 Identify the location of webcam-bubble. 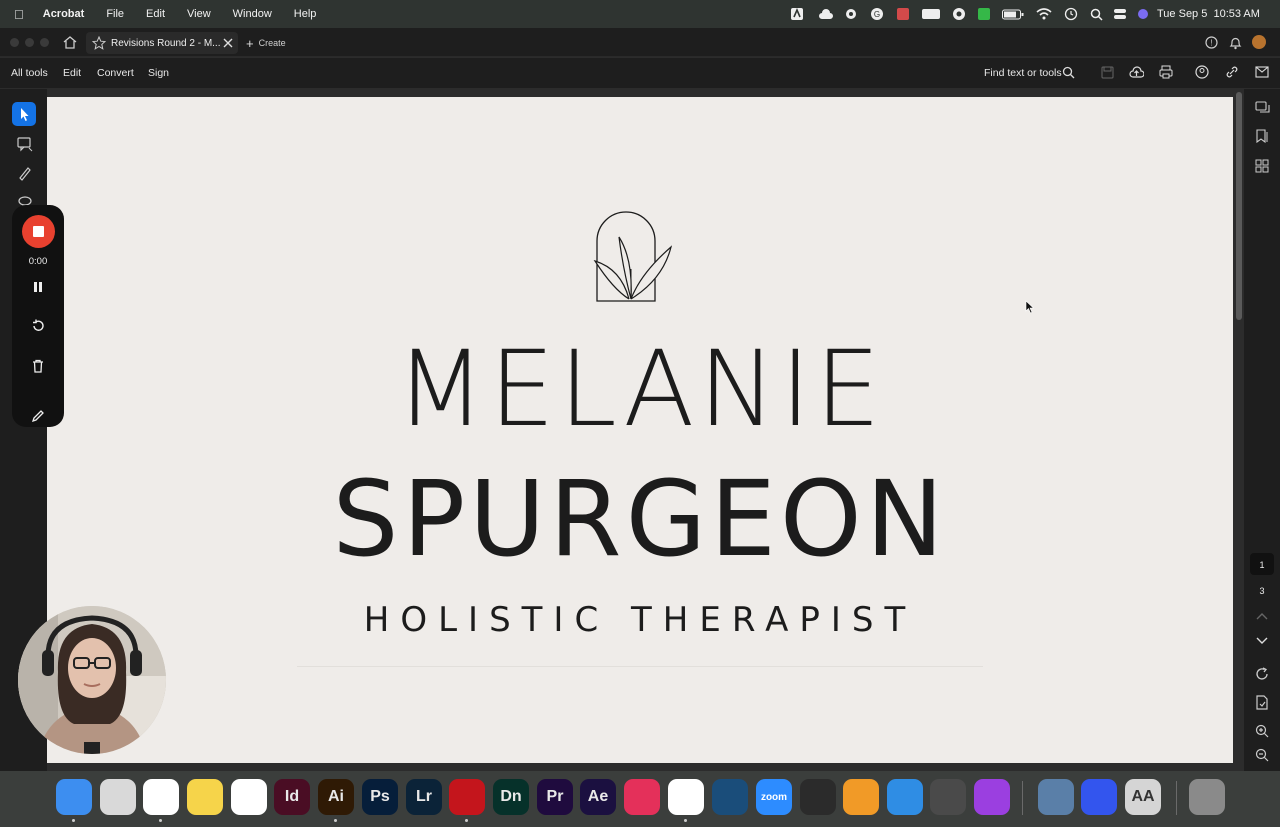
(92, 680).